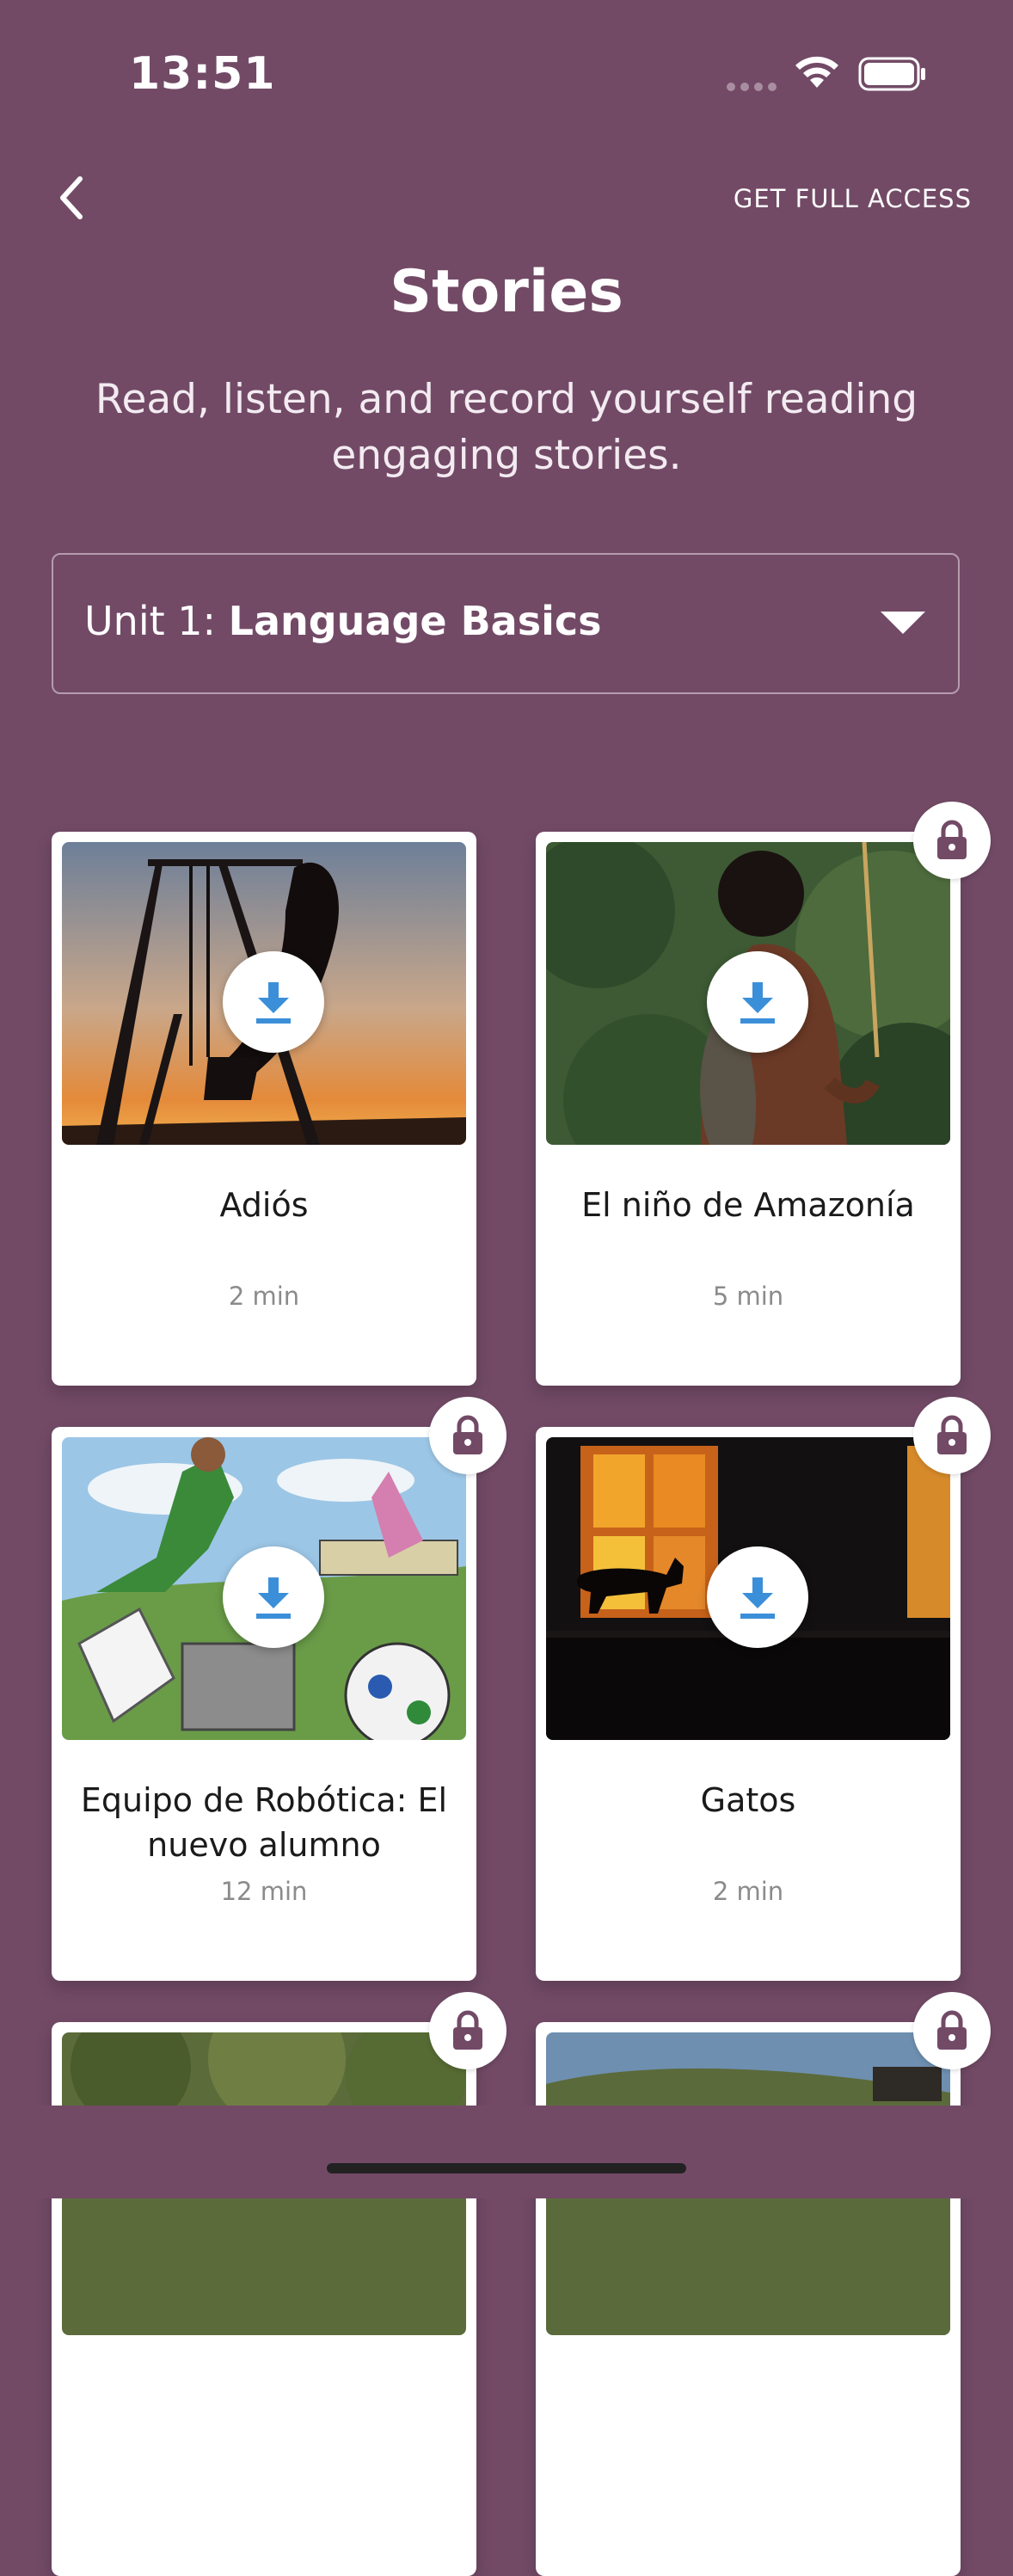  I want to click on caret-down-icon, so click(903, 623).